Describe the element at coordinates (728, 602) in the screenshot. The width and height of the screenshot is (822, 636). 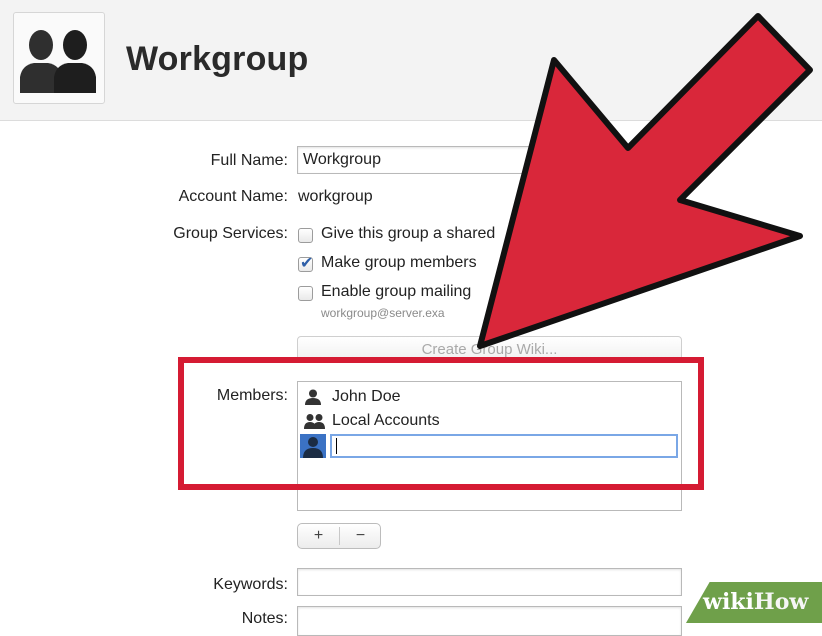
I see `watermark-wiki-text: wiki` at that location.